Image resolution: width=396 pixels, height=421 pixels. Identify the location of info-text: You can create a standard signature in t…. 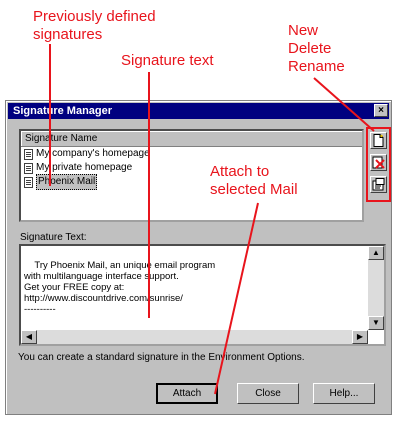
(161, 357).